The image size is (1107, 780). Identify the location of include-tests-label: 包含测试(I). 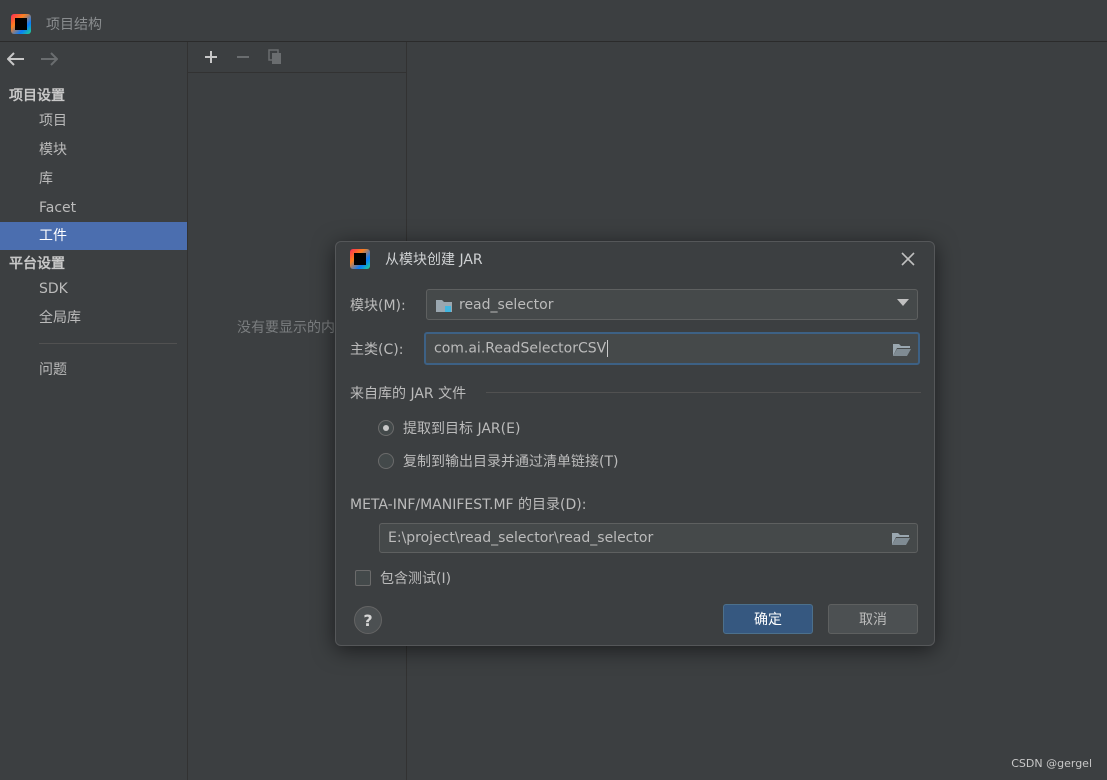
(416, 579).